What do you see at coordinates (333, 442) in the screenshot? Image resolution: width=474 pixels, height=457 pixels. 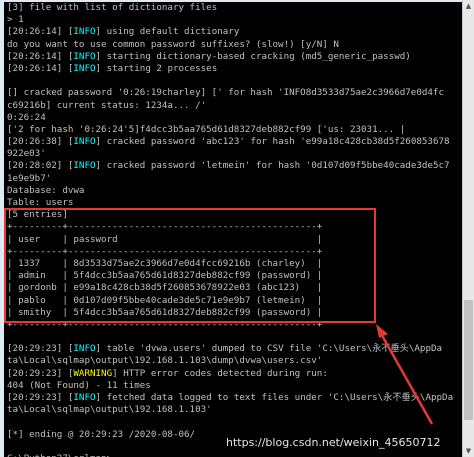 I see `watermark-text: https://blog.csdn.net/weixin_45650712` at bounding box center [333, 442].